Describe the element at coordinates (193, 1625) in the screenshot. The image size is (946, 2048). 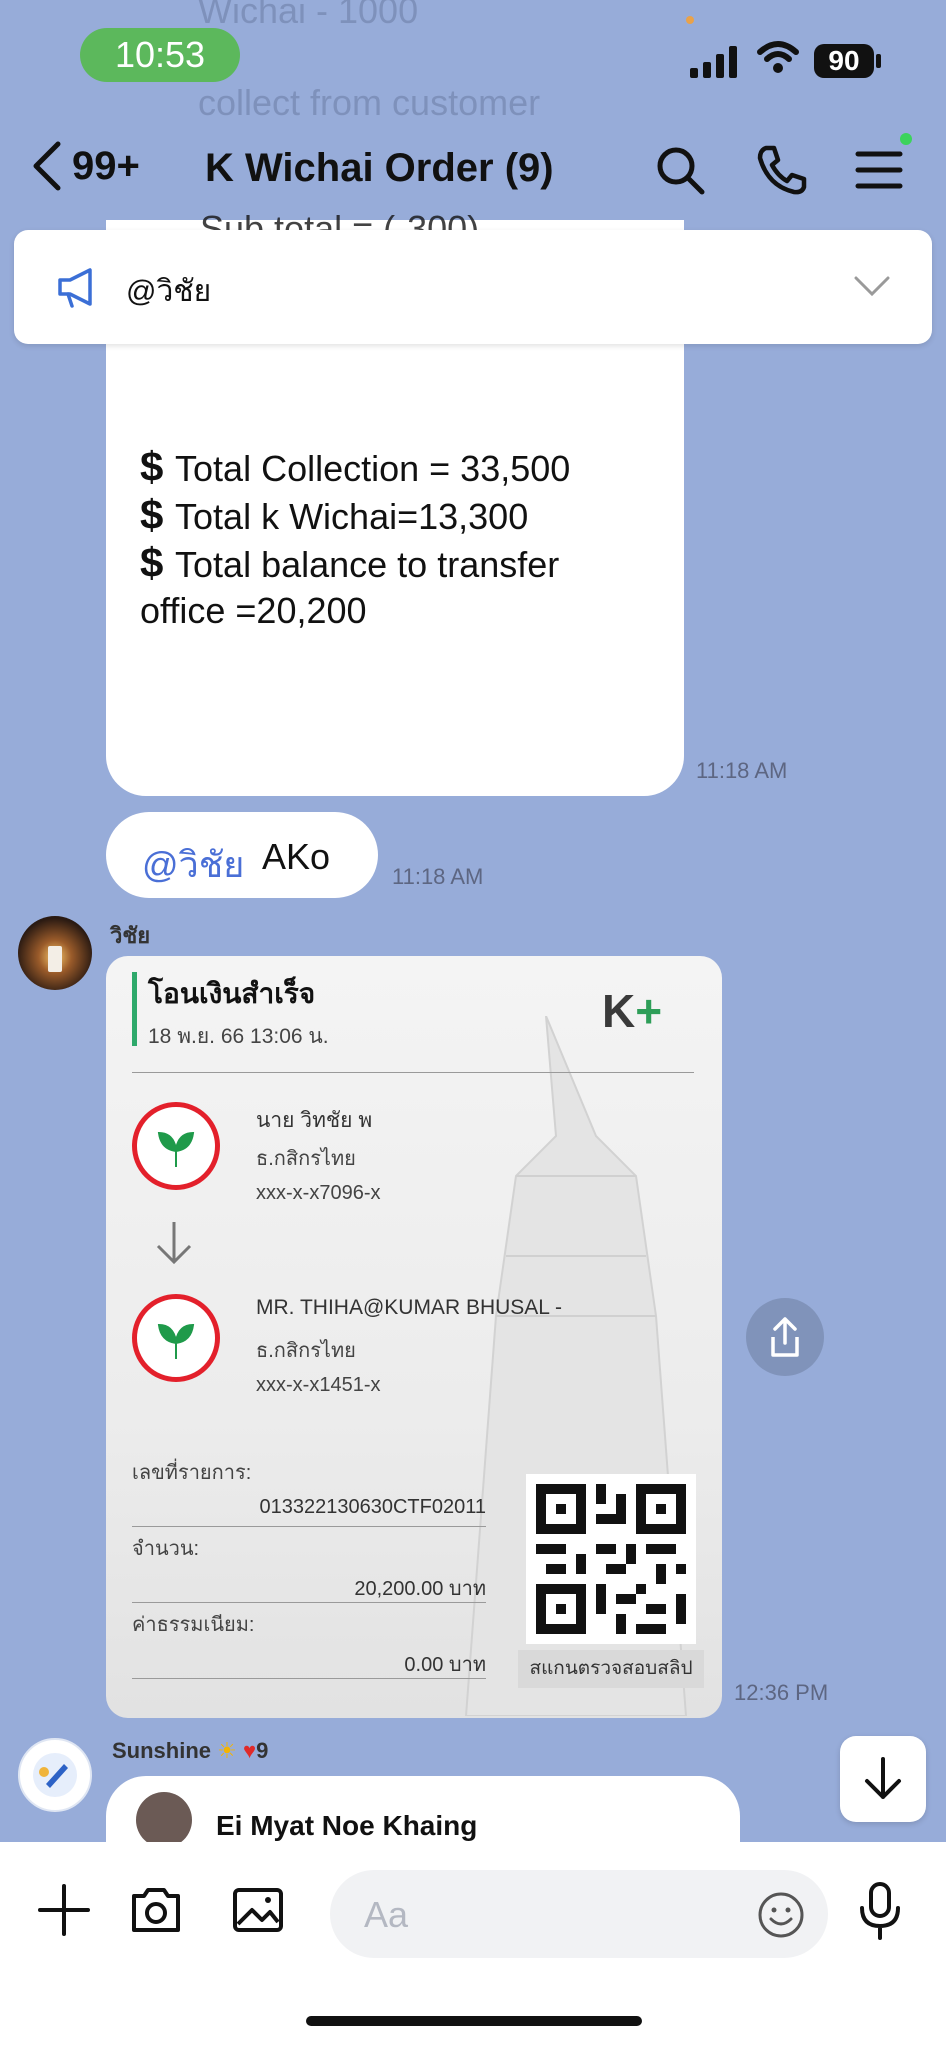
I see `fee-label: ค่าธรรมเนียม:` at that location.